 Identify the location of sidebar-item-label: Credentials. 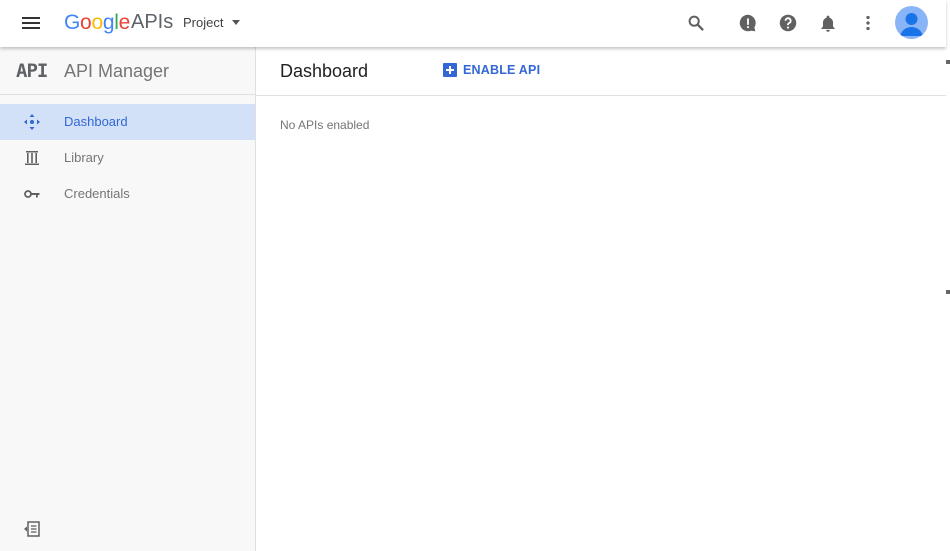
(97, 193).